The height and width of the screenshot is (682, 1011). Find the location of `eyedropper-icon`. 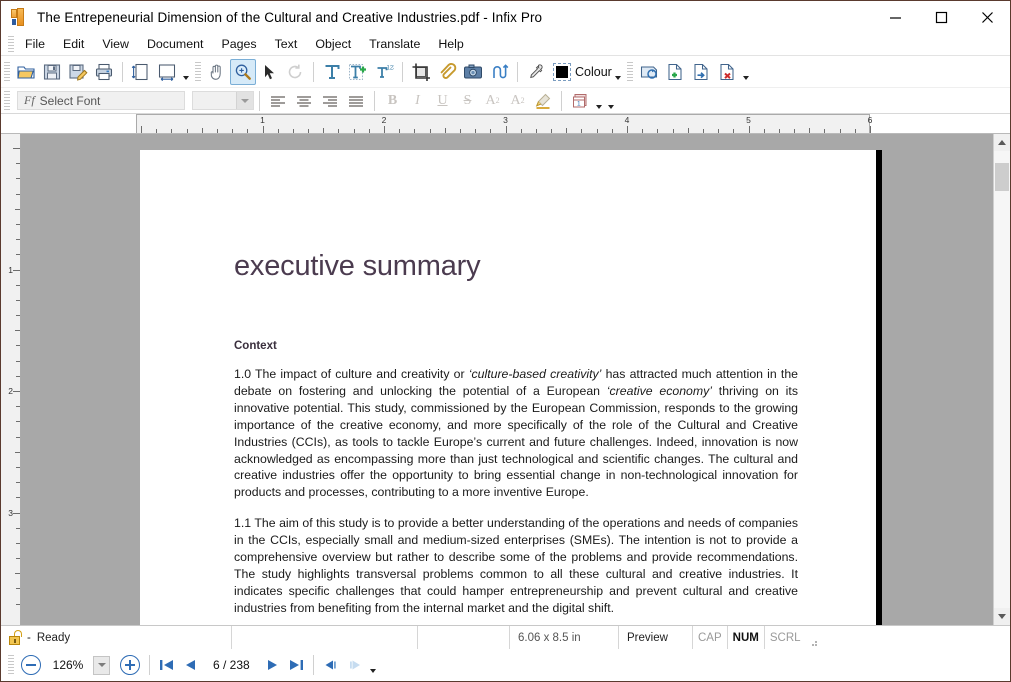

eyedropper-icon is located at coordinates (536, 72).